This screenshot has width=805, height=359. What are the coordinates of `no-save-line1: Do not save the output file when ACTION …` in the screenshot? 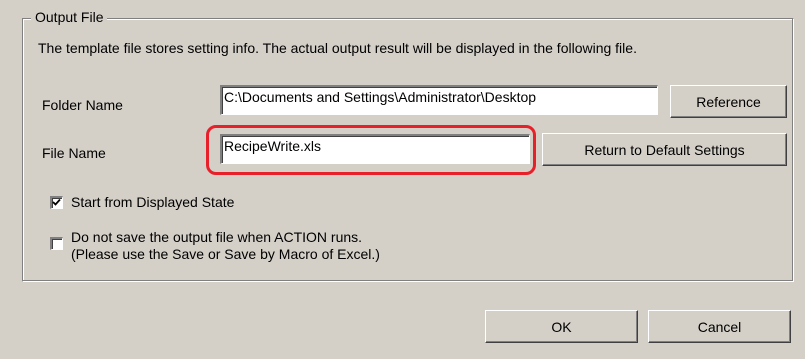 It's located at (217, 237).